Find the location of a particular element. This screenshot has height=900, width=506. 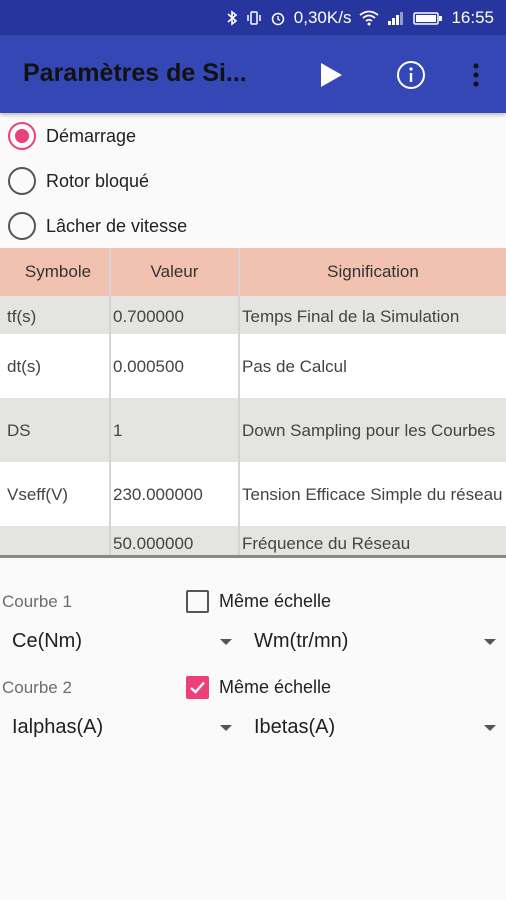

cell-symbol: dt(s) is located at coordinates (55, 366).